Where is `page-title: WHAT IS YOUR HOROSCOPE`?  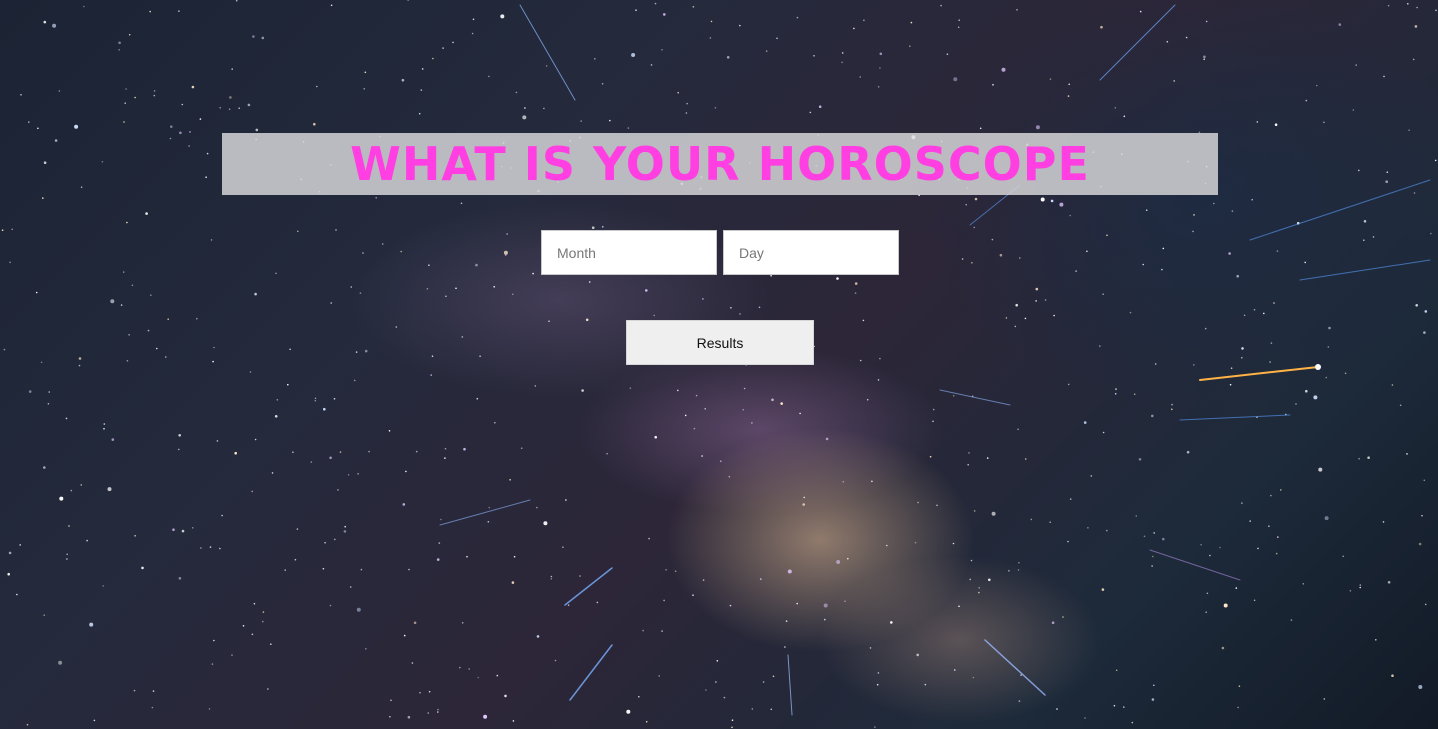
page-title: WHAT IS YOUR HOROSCOPE is located at coordinates (720, 164).